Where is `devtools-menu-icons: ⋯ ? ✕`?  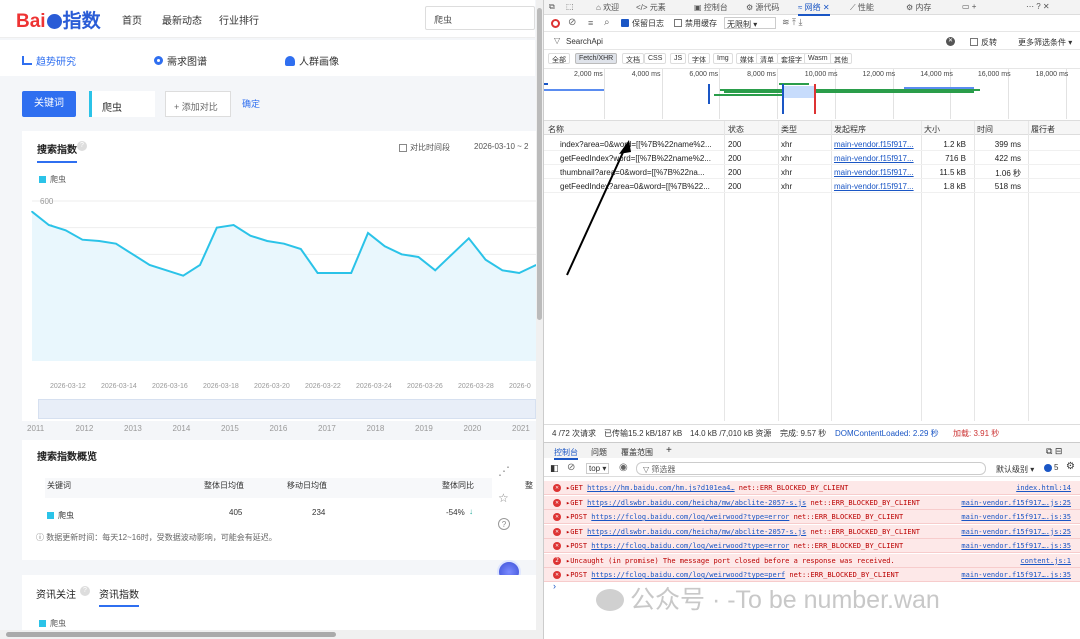 devtools-menu-icons: ⋯ ? ✕ is located at coordinates (1038, 6).